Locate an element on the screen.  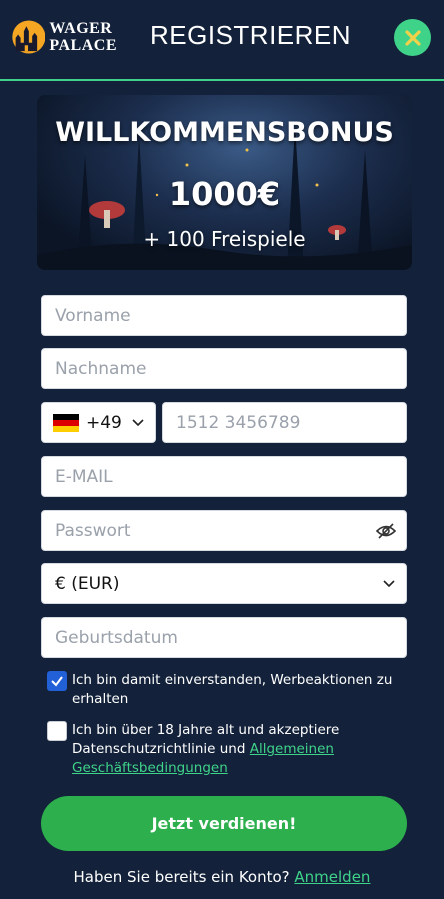
page-title: REGISTRIEREN is located at coordinates (251, 35).